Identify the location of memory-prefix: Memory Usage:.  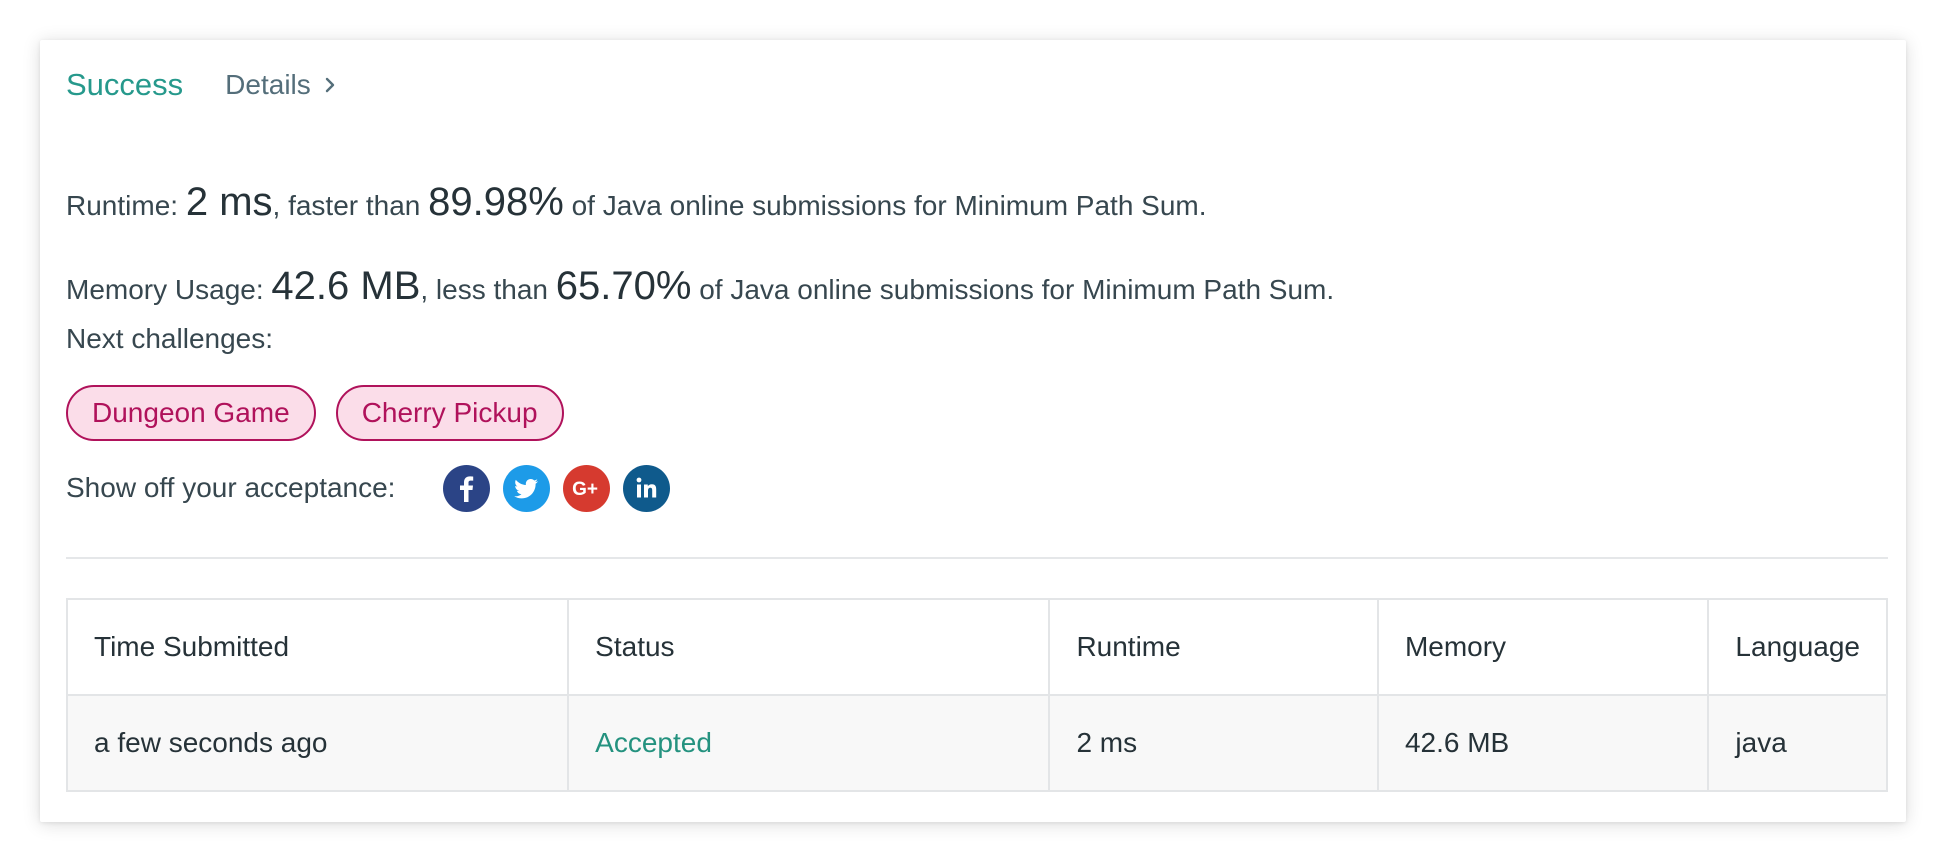
(169, 289).